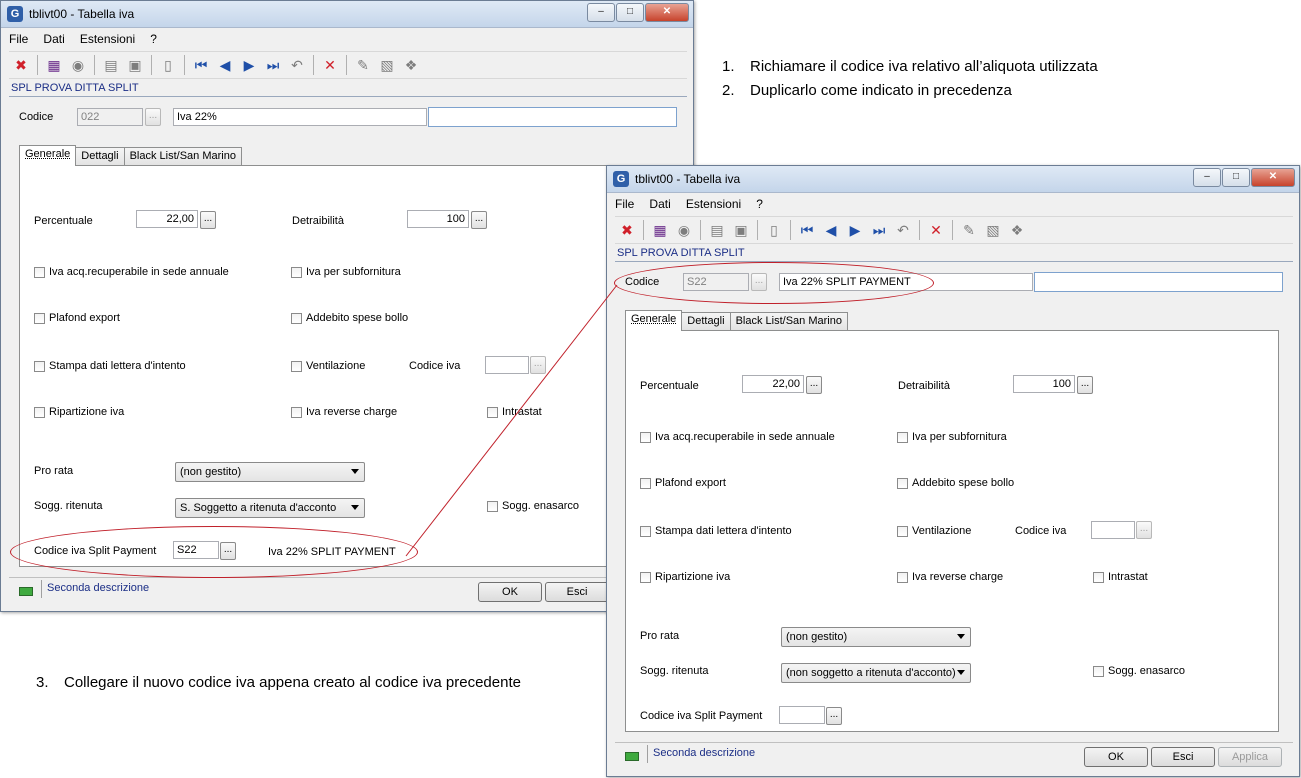 This screenshot has height=778, width=1301. I want to click on applica-button: Applica, so click(1250, 757).